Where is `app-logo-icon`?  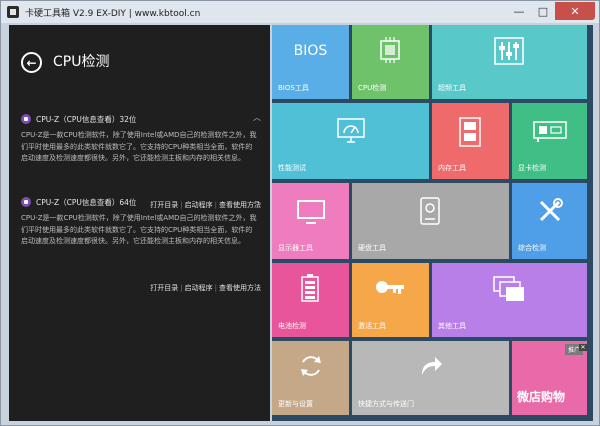
app-logo-icon is located at coordinates (13, 12).